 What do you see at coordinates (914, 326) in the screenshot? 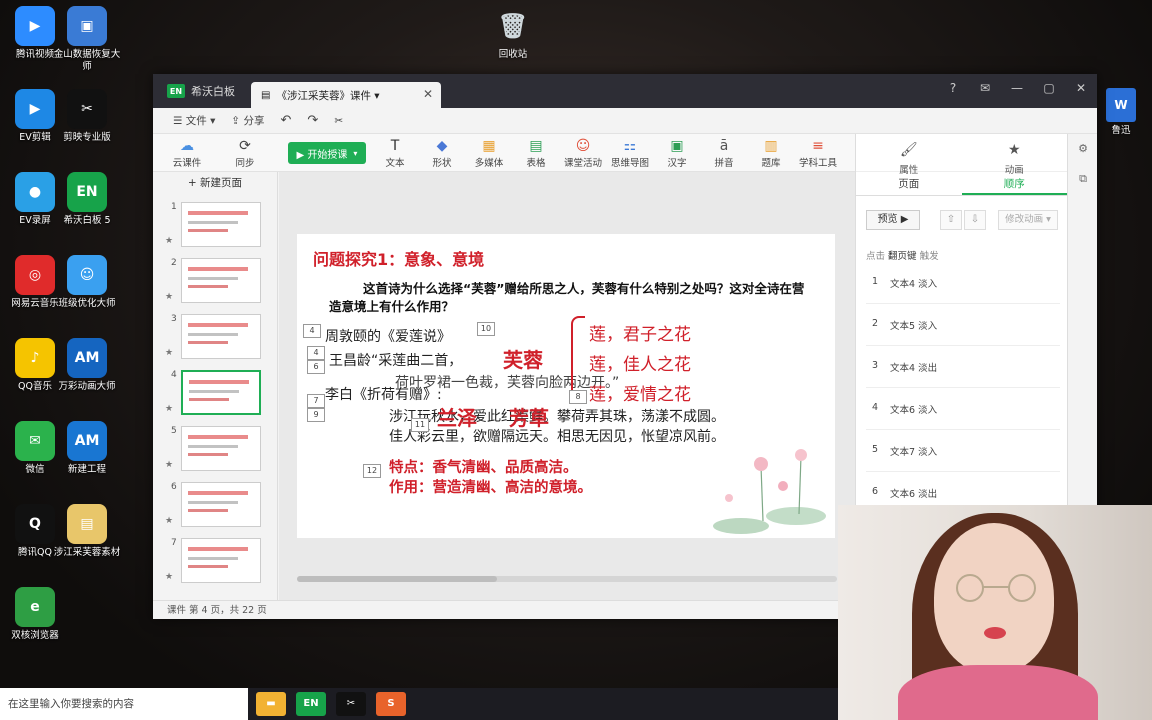
I see `animation-text: 文本5 淡入` at bounding box center [914, 326].